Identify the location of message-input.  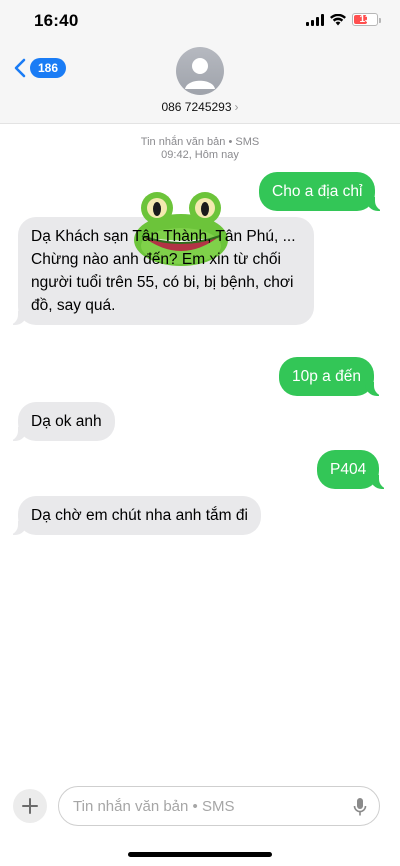
(203, 806).